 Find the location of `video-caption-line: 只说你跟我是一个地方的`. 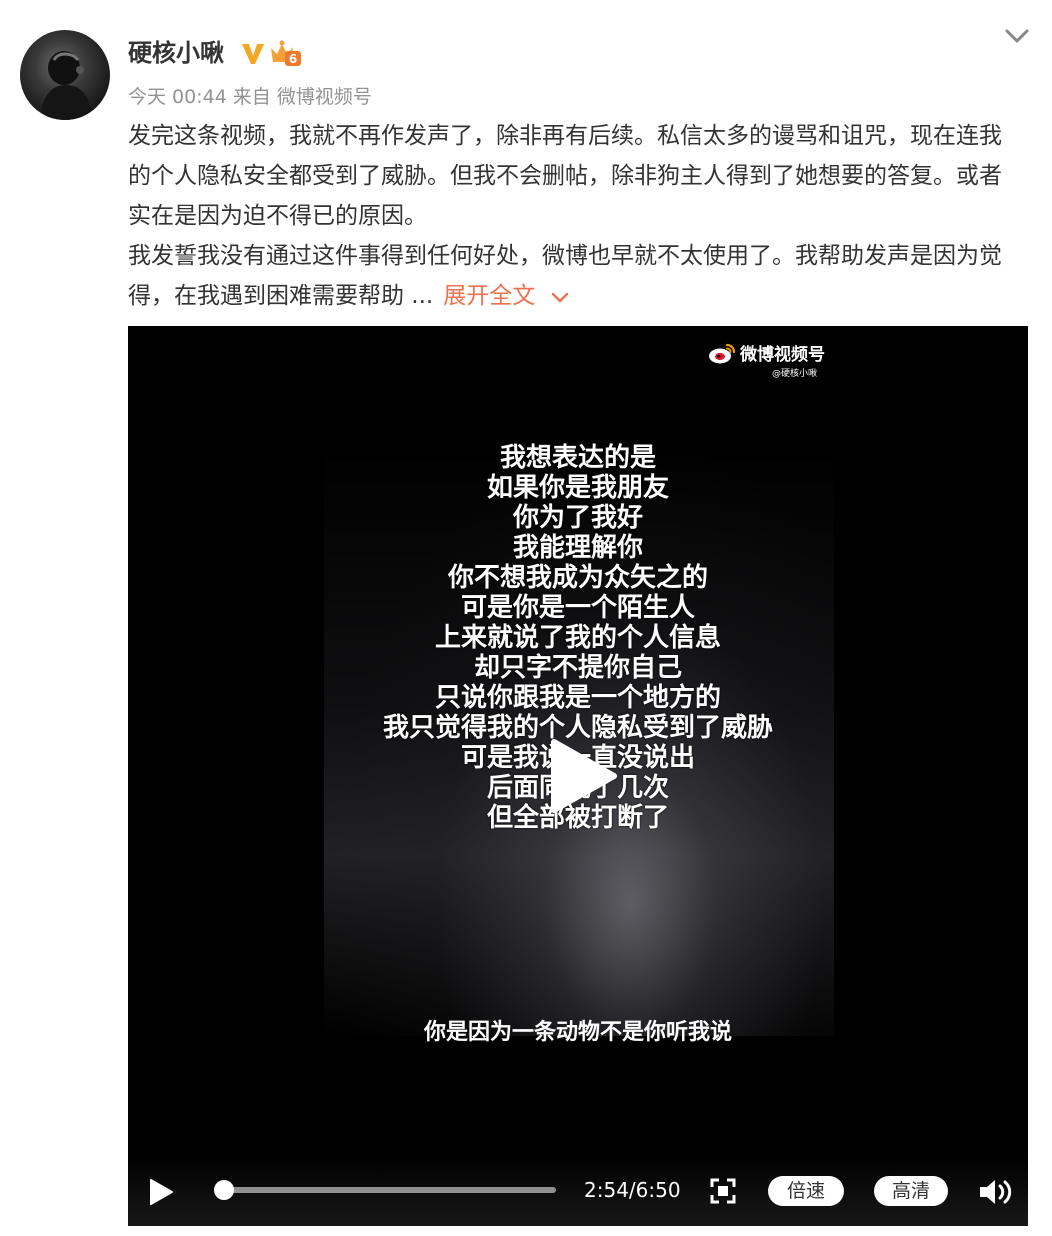

video-caption-line: 只说你跟我是一个地方的 is located at coordinates (577, 698).